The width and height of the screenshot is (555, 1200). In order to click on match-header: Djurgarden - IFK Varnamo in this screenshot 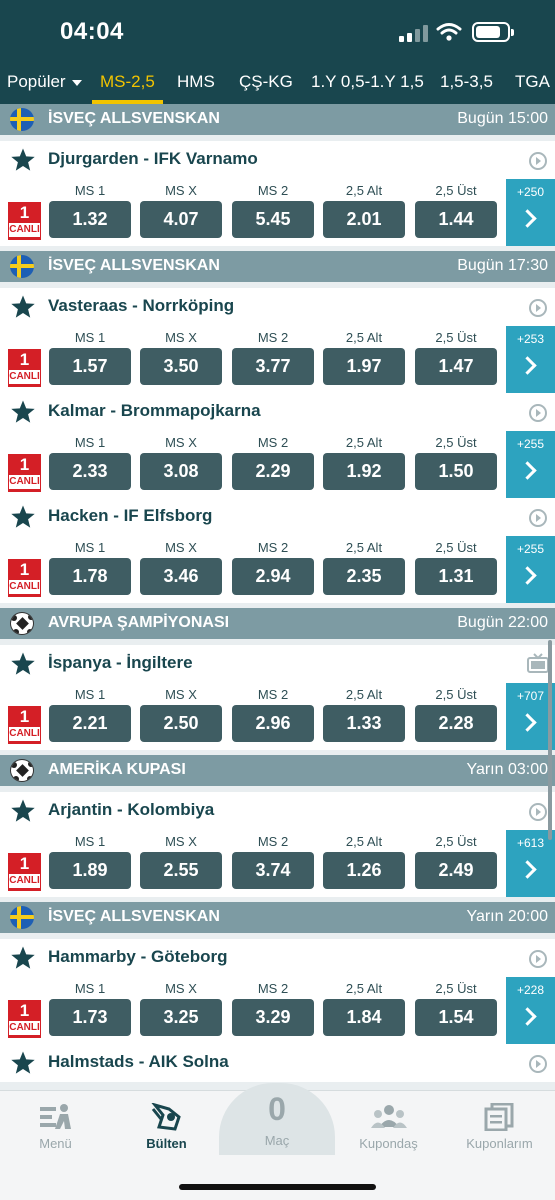, I will do `click(277, 160)`.